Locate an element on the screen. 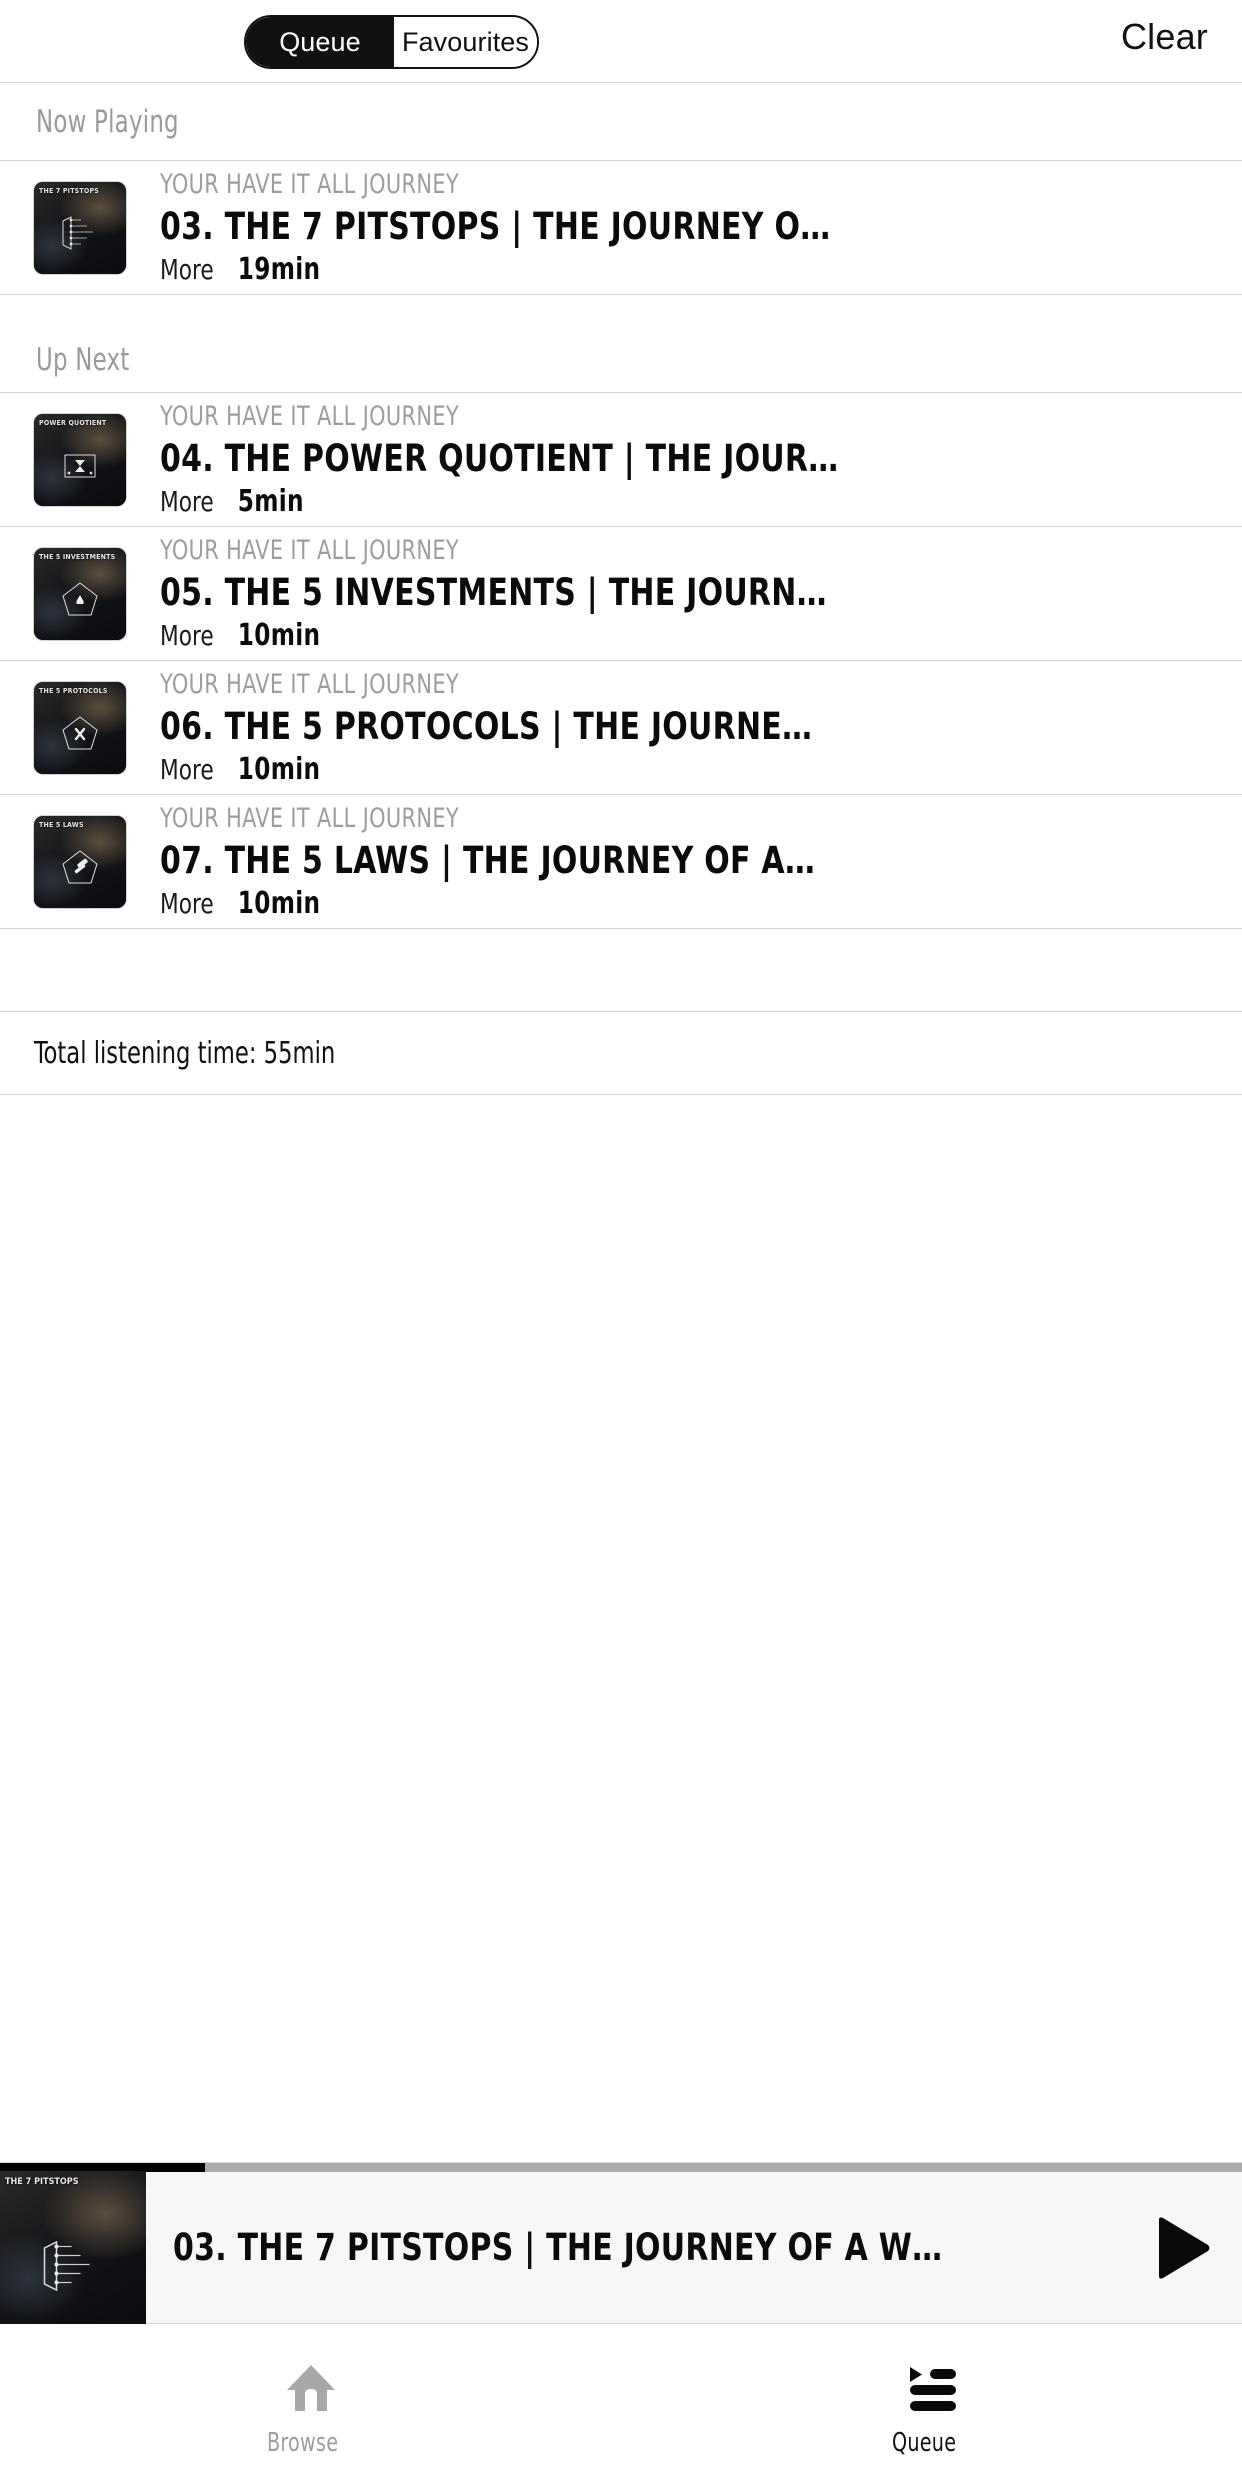 This screenshot has width=1242, height=2484. playback-progress-bar is located at coordinates (621, 2167).